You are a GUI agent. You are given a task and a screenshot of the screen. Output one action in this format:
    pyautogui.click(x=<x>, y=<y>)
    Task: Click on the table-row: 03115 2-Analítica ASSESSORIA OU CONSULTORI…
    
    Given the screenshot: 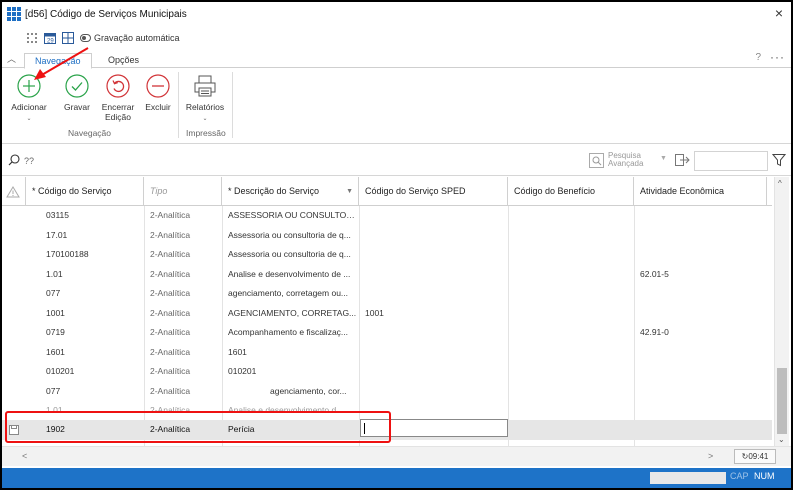 What is the action you would take?
    pyautogui.click(x=387, y=216)
    